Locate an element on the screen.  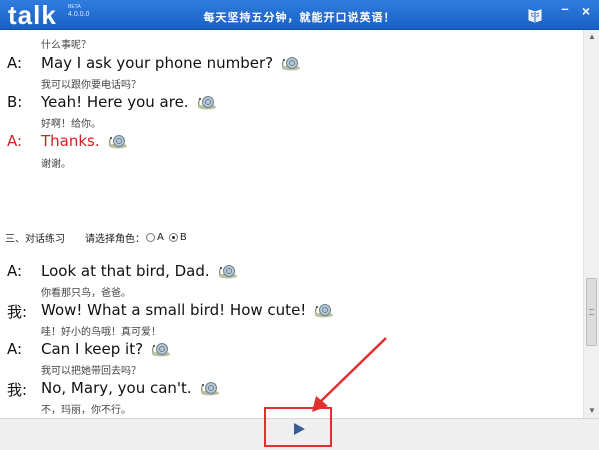
minimize-button: – is located at coordinates (565, 9).